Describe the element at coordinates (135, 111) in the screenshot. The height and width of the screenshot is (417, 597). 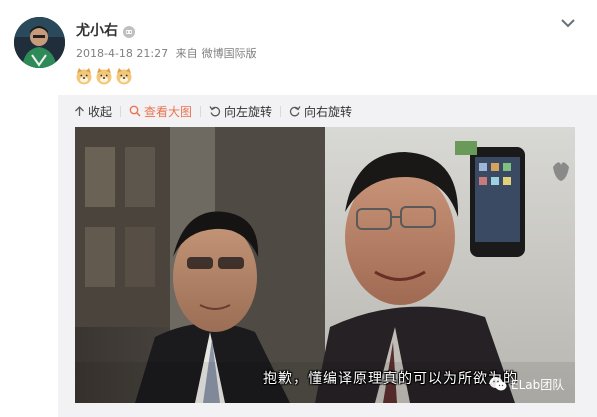
I see `magnifier-icon` at that location.